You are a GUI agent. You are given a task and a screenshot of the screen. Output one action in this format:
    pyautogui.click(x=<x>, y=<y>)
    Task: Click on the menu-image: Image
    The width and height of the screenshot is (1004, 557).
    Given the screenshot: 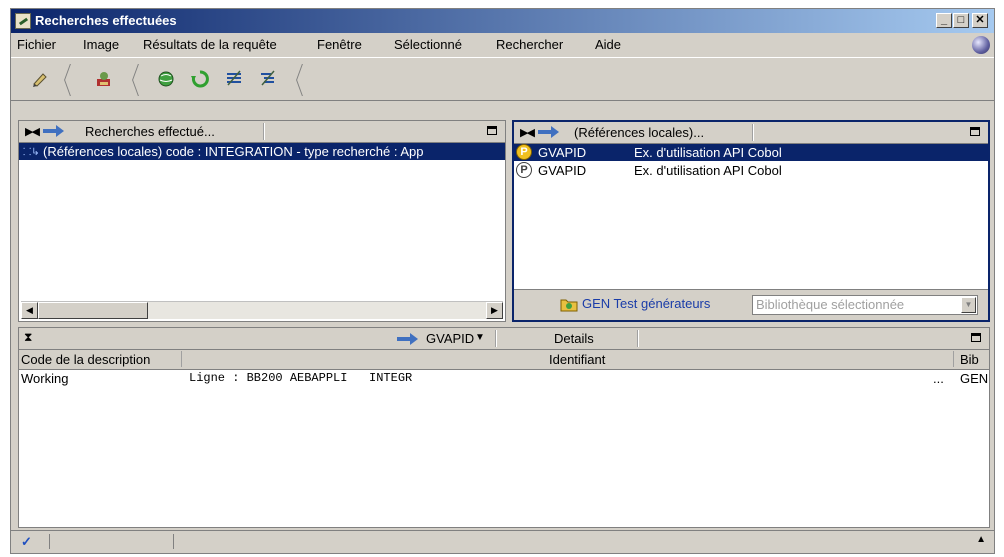 What is the action you would take?
    pyautogui.click(x=101, y=44)
    